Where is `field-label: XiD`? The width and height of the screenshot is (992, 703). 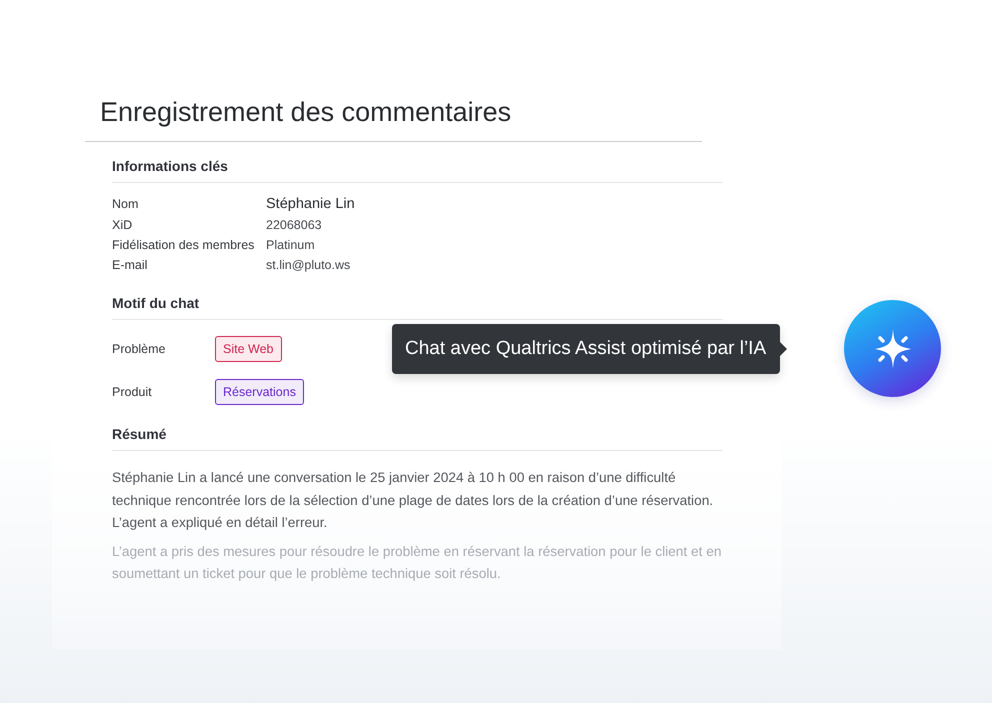
field-label: XiD is located at coordinates (123, 225).